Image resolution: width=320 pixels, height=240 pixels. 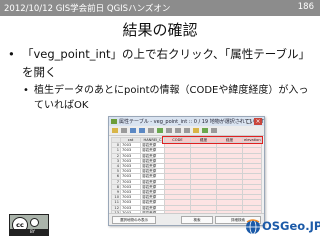 What do you see at coordinates (151, 130) in the screenshot?
I see `deselect-icon` at bounding box center [151, 130].